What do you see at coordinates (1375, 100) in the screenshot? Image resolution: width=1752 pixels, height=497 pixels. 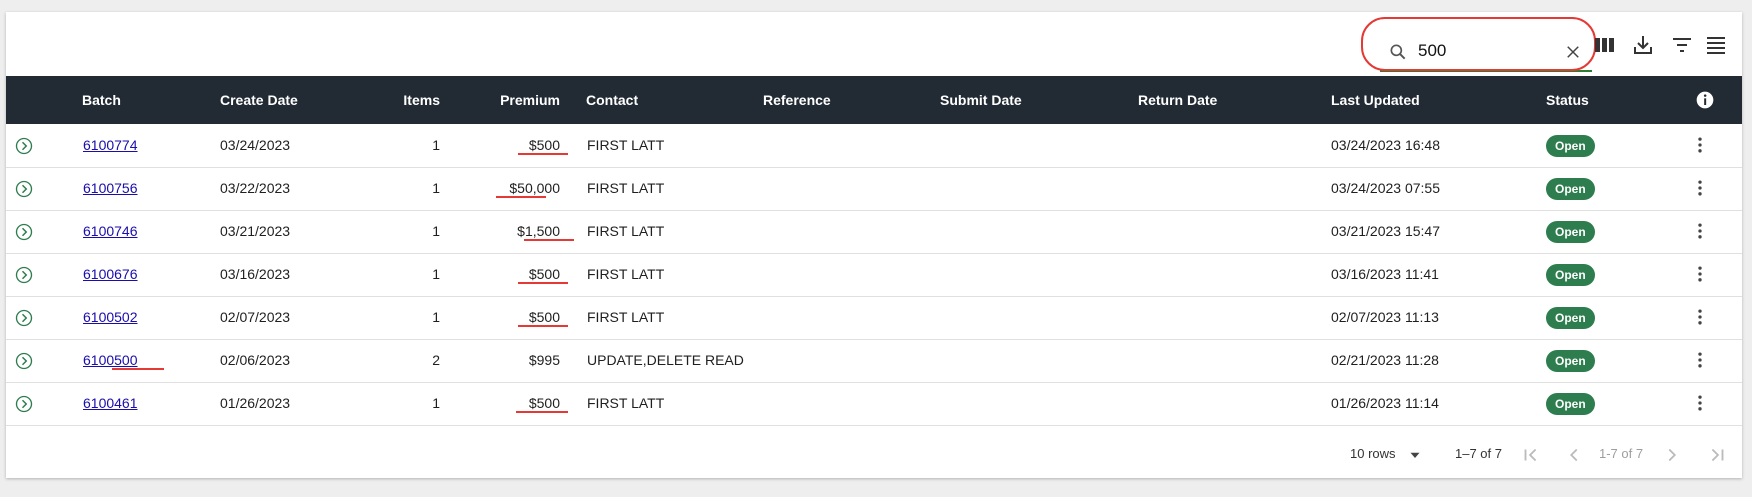 I see `header-last-updated: Last Updated` at bounding box center [1375, 100].